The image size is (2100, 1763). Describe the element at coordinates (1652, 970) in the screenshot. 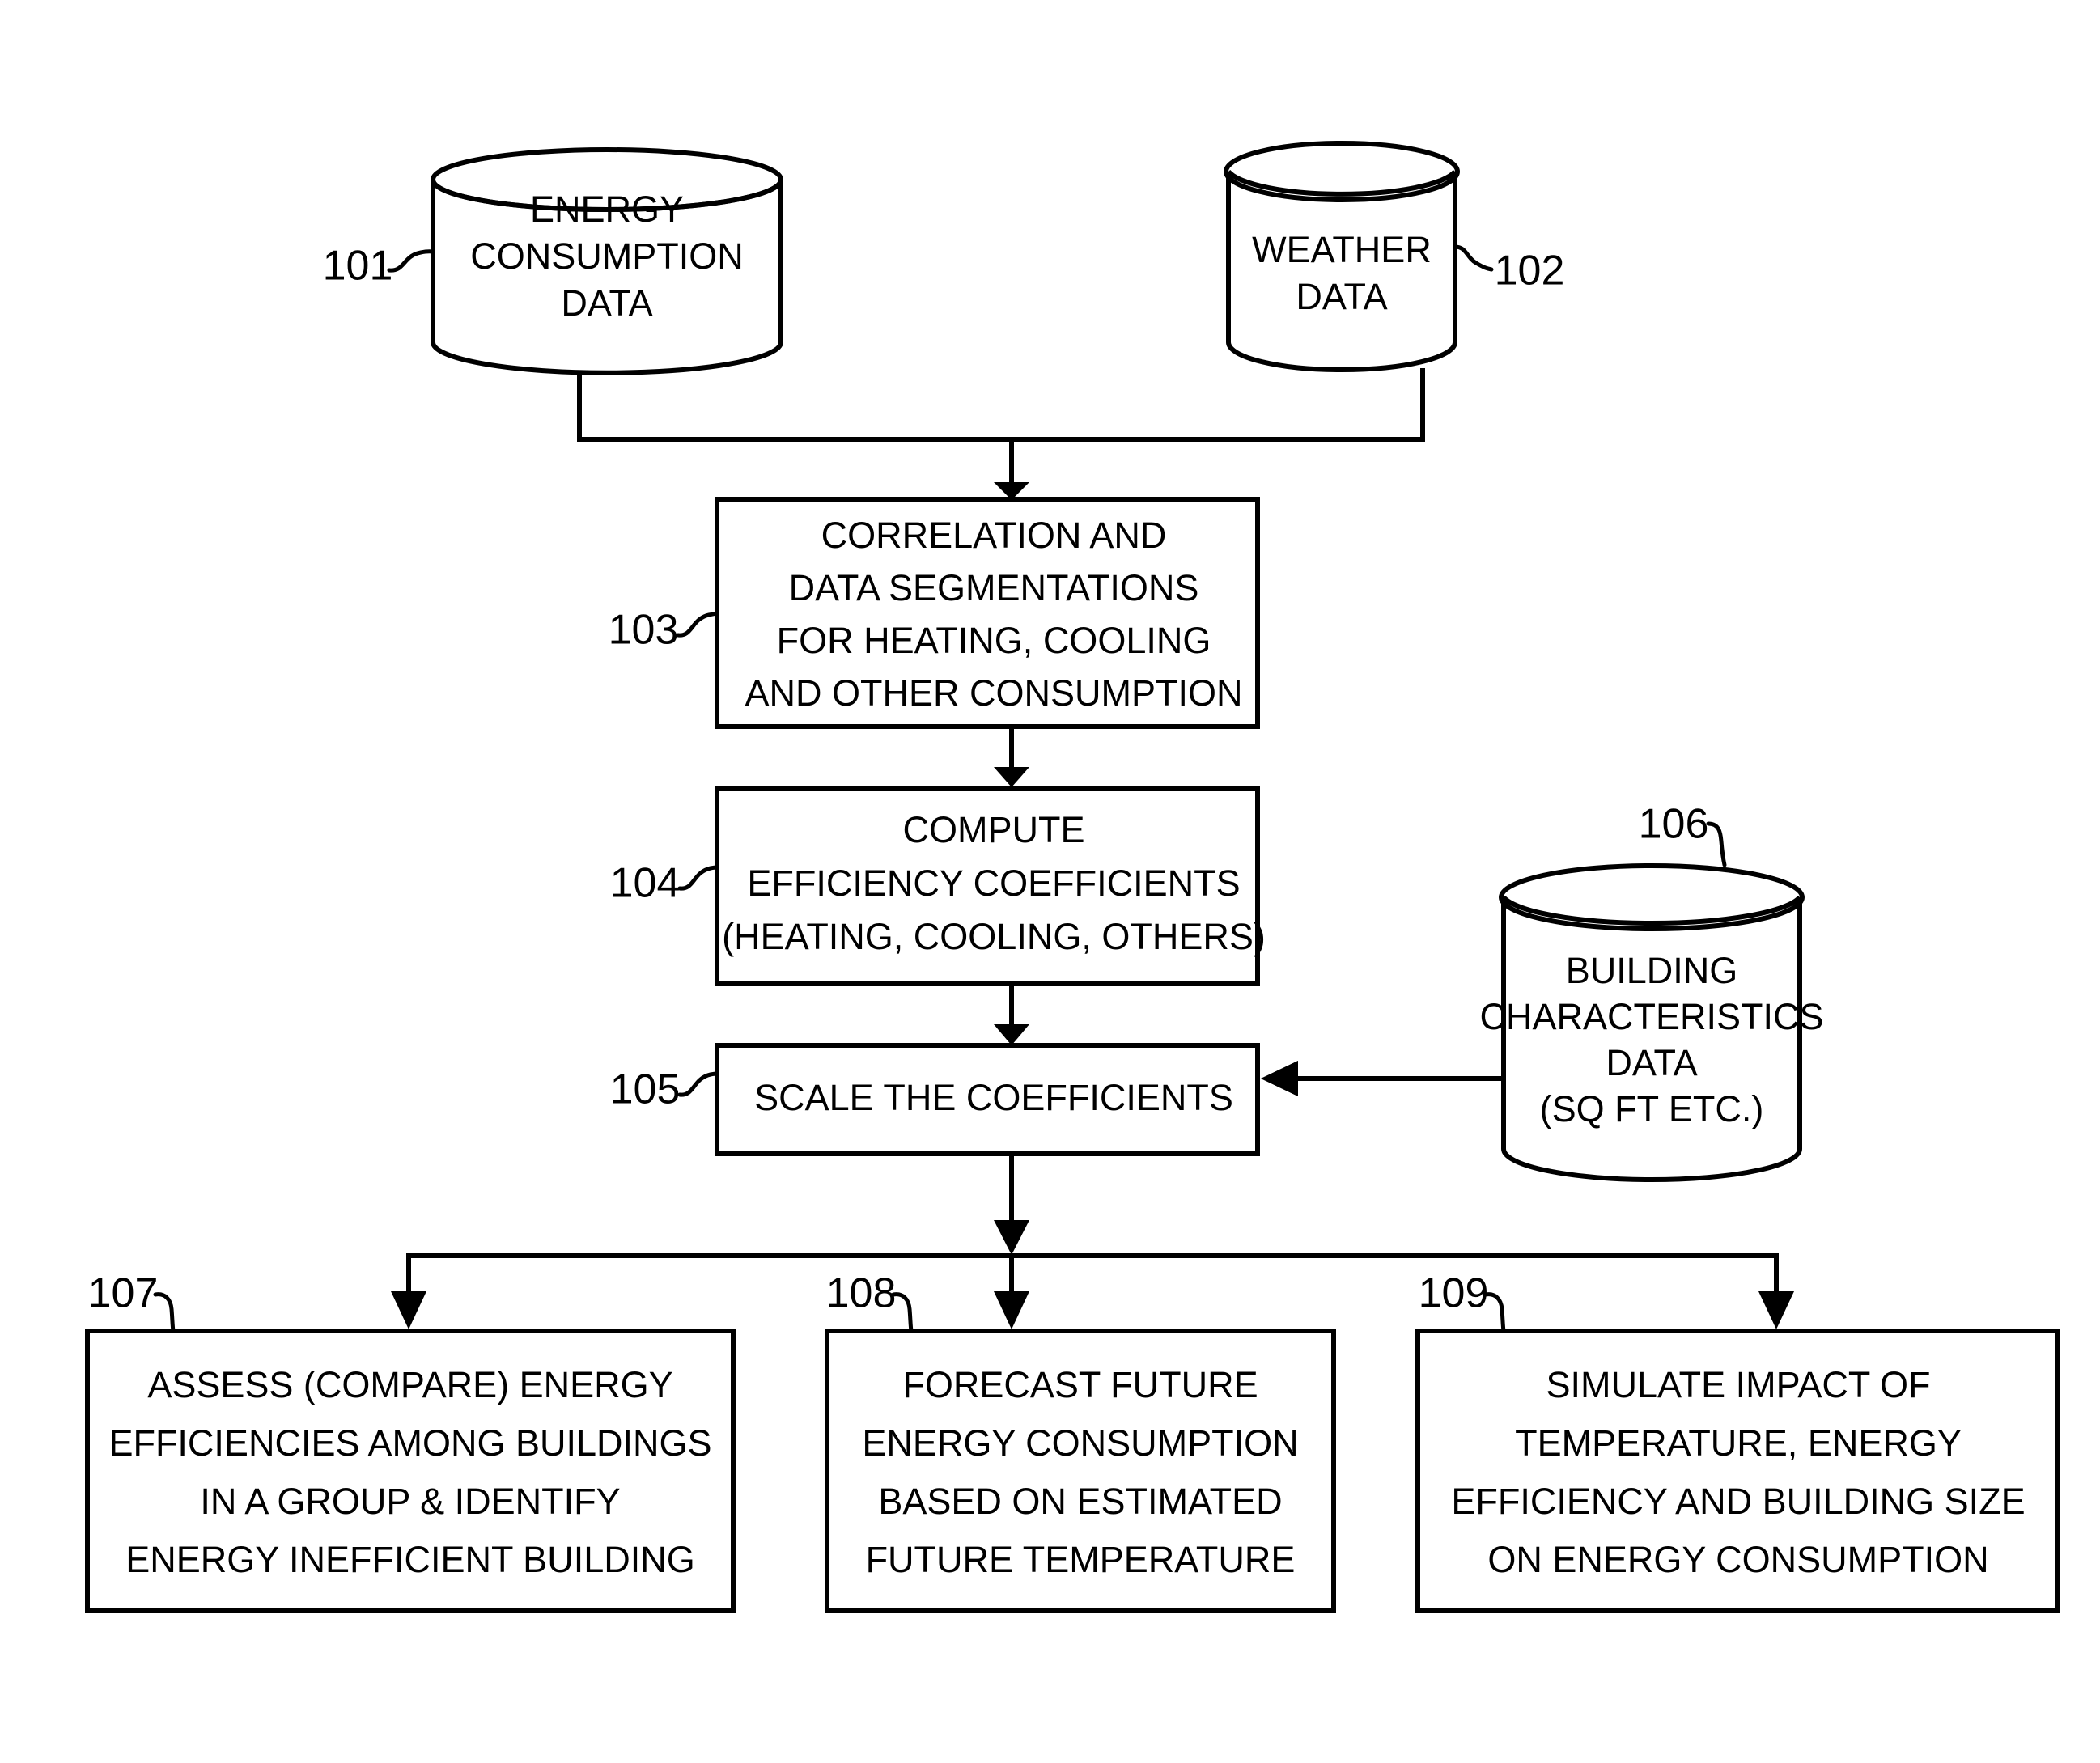

I see `box106-line-1: BUILDING` at that location.